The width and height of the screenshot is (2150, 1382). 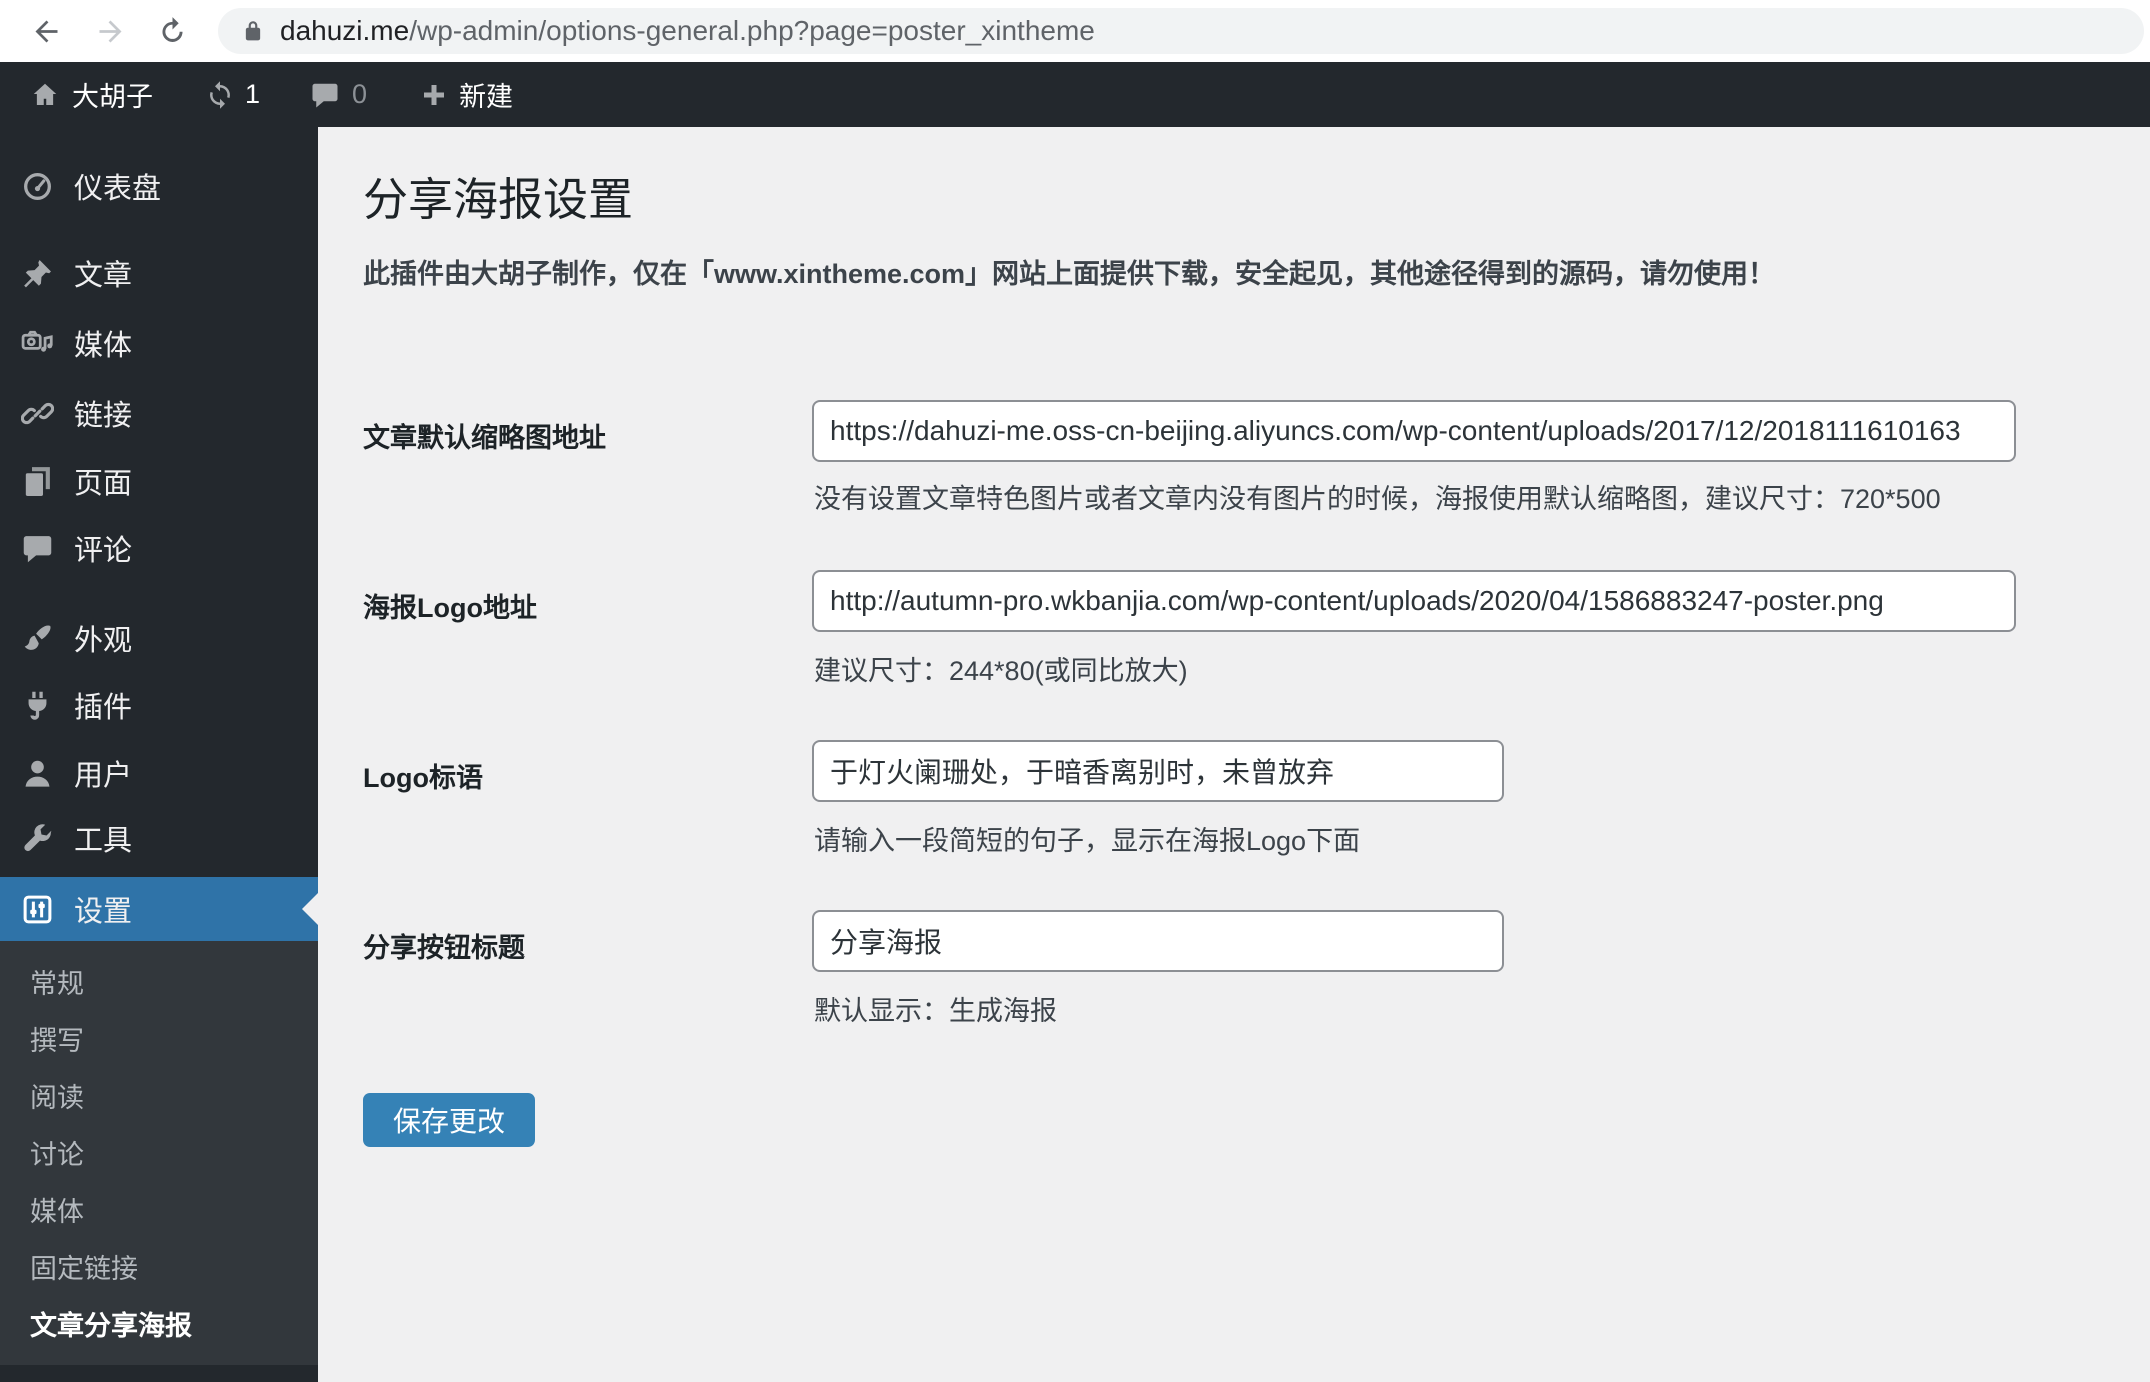 I want to click on sidebar-item-settings: 设置, so click(x=159, y=909).